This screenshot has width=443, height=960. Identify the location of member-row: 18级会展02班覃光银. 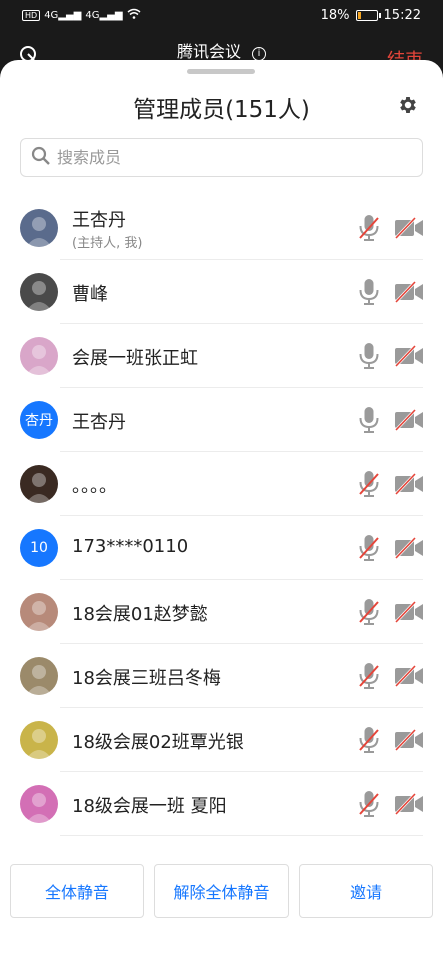
(221, 740).